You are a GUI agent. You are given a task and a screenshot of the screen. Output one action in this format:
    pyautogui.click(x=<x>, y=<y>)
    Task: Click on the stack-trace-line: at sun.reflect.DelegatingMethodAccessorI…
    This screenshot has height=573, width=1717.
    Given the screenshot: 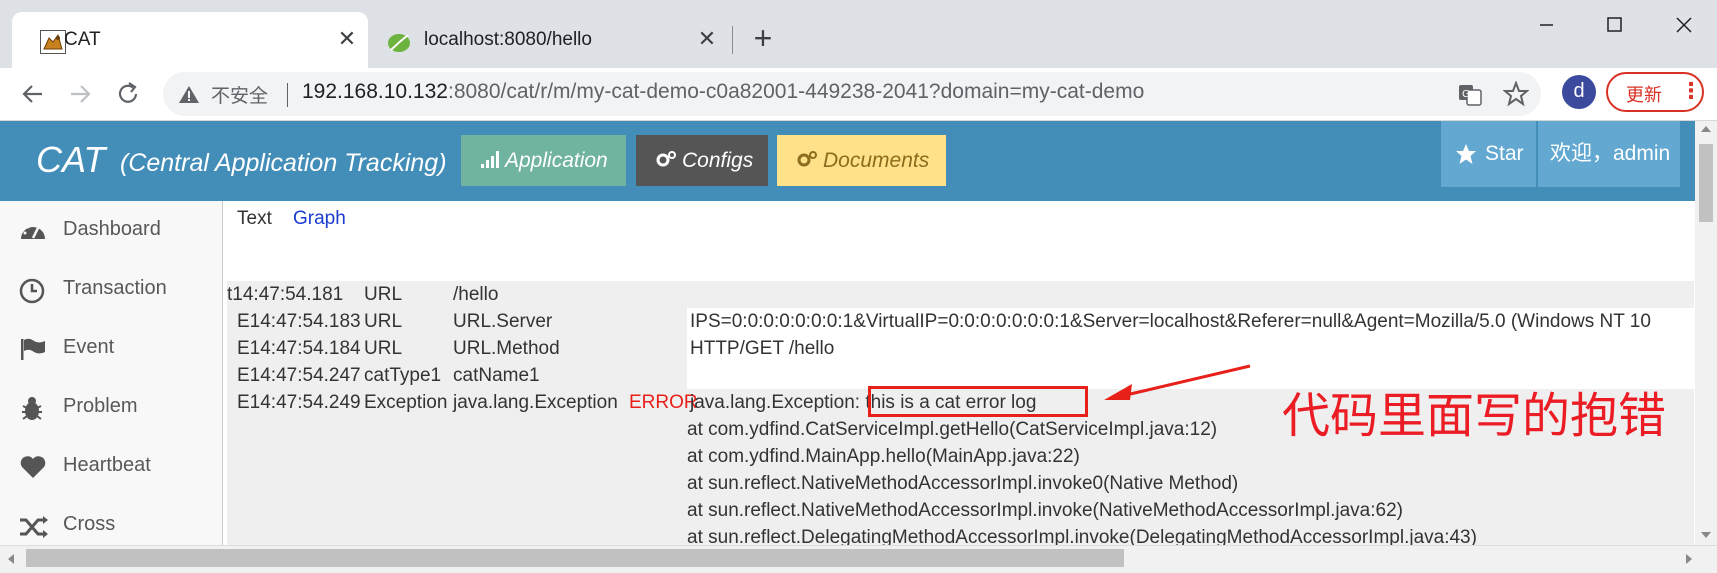 What is the action you would take?
    pyautogui.click(x=1082, y=536)
    